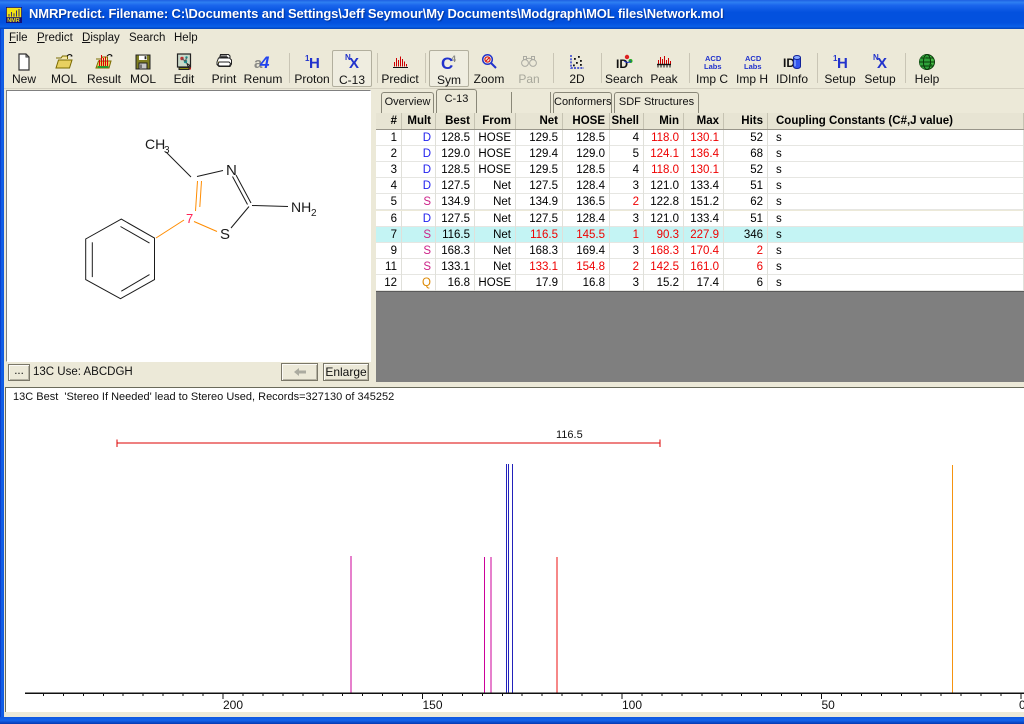 This screenshot has height=724, width=1024. Describe the element at coordinates (231, 170) in the screenshot. I see `svg-text: N` at that location.